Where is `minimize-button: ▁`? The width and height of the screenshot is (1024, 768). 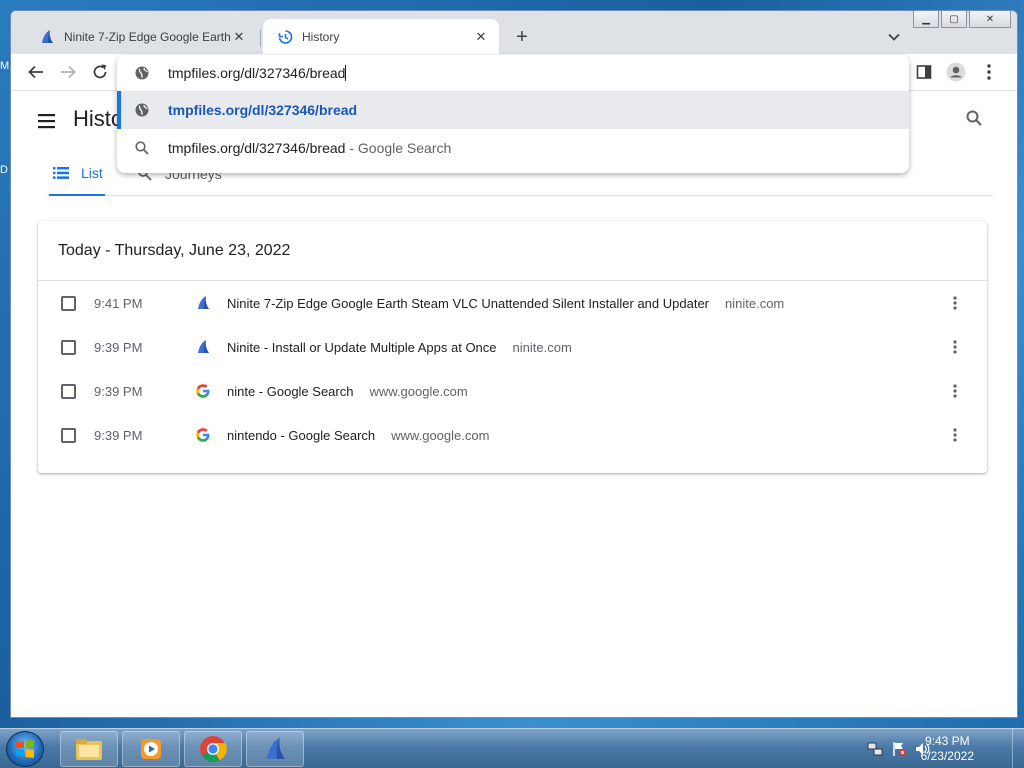 minimize-button: ▁ is located at coordinates (926, 19).